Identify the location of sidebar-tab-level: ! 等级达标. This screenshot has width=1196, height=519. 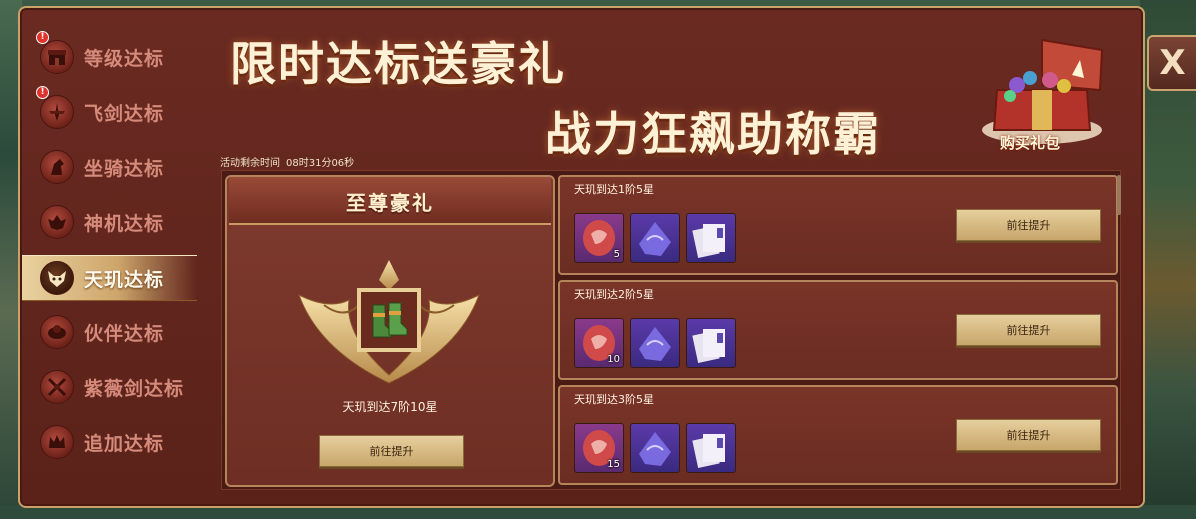
(109, 55).